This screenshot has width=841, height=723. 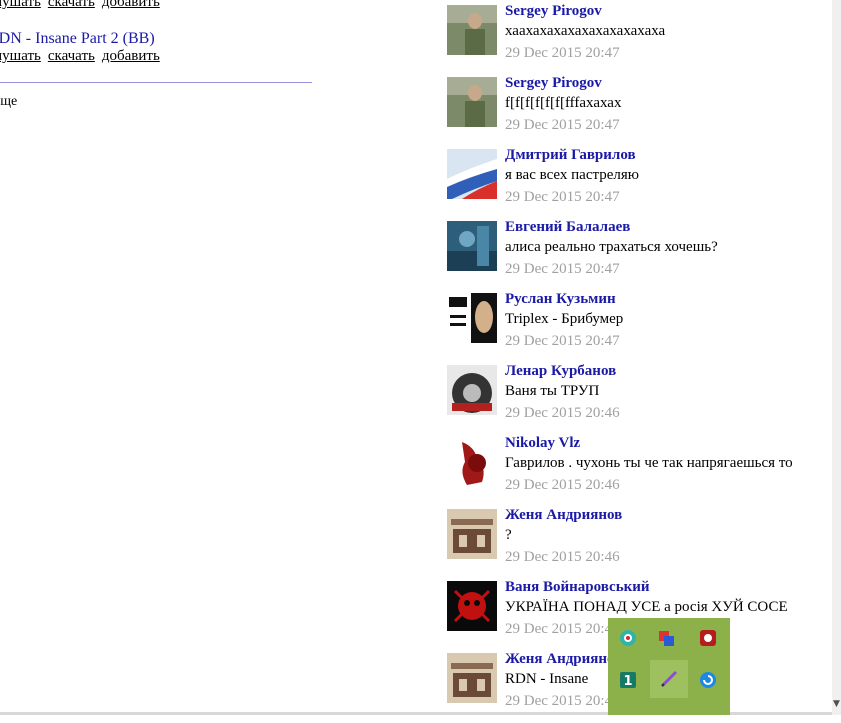 What do you see at coordinates (552, 391) in the screenshot?
I see `message-text: Ваня ты ТРУП` at bounding box center [552, 391].